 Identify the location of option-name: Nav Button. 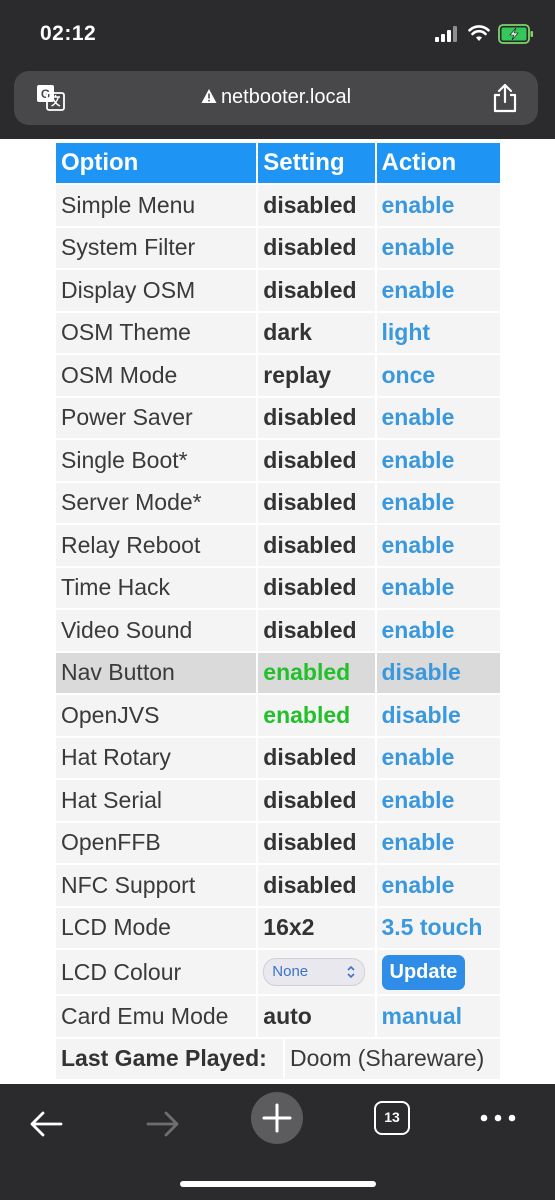
(156, 672).